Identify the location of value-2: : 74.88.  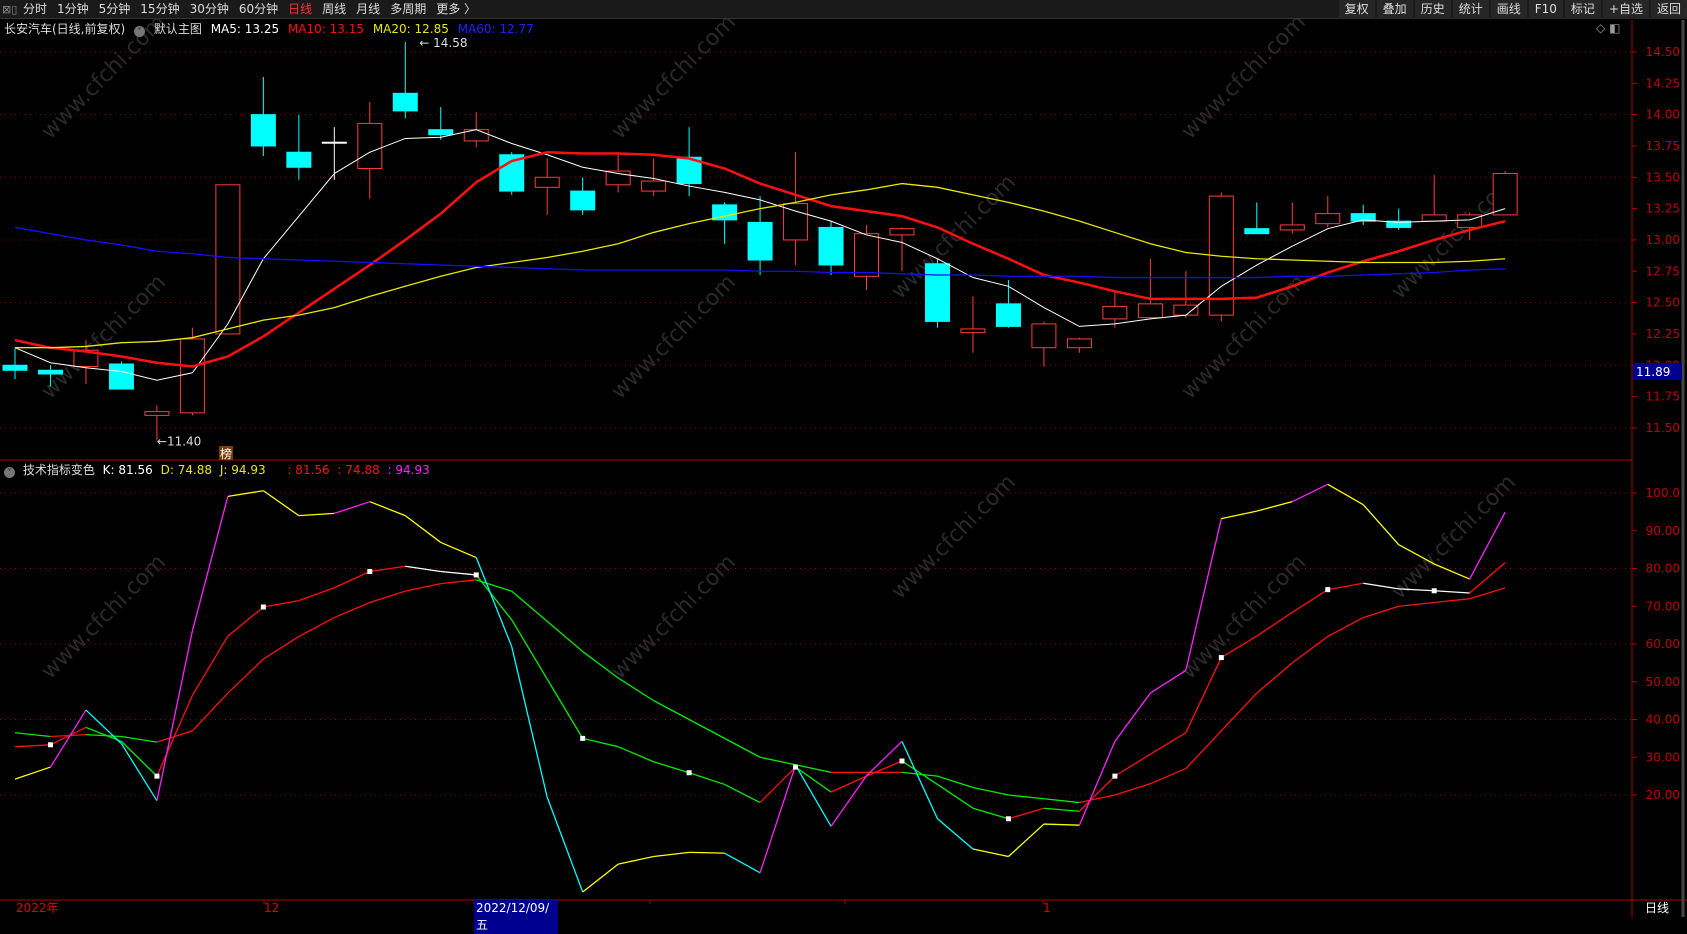
(358, 470).